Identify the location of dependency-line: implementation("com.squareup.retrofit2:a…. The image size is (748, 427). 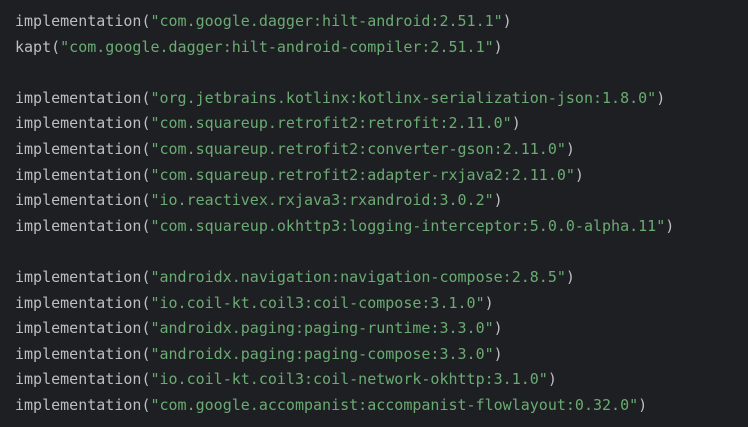
(381, 176).